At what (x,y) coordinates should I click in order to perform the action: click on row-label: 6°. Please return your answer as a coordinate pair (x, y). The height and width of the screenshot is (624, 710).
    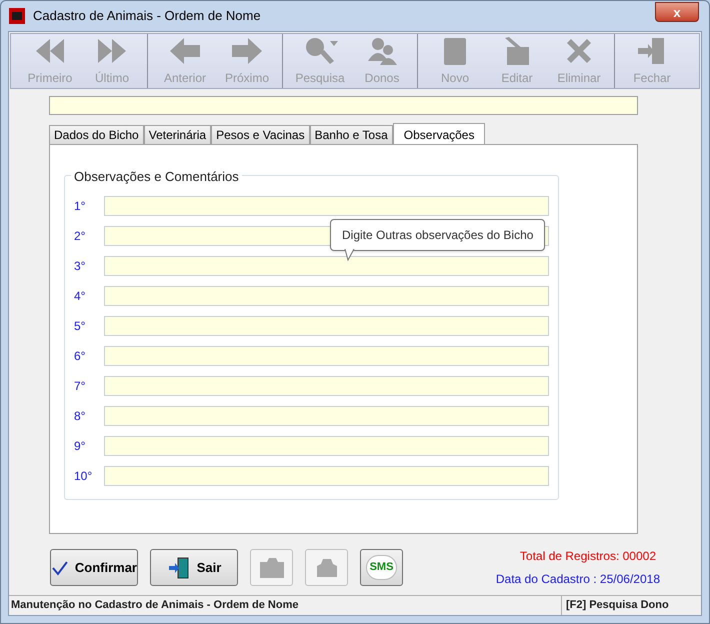
    Looking at the image, I should click on (80, 356).